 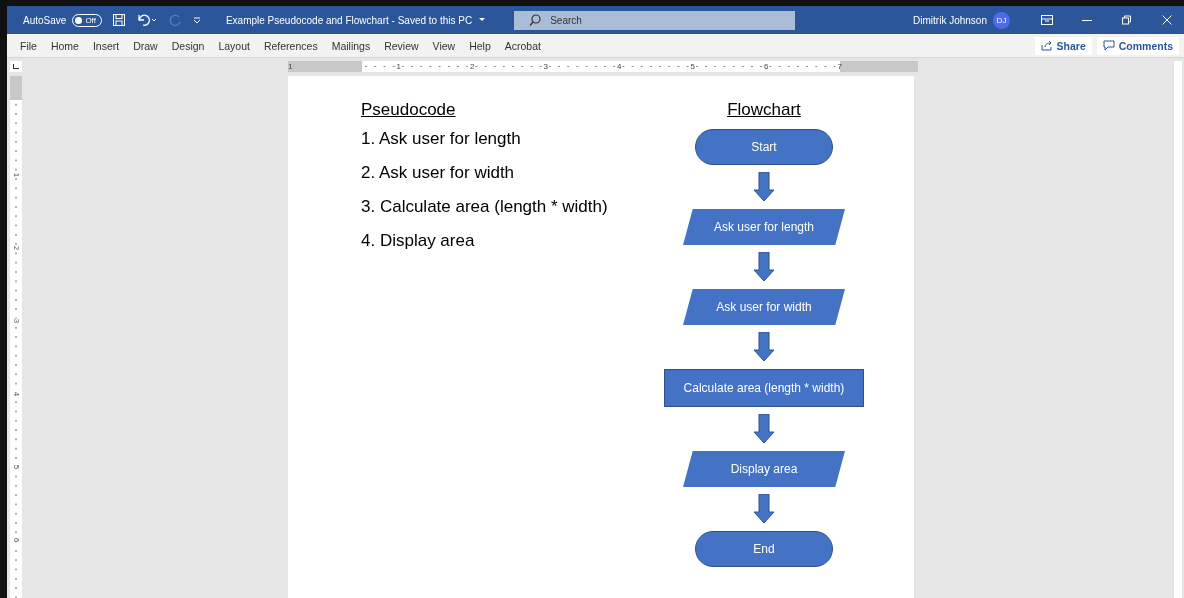 What do you see at coordinates (351, 45) in the screenshot?
I see `menu-tab: Mailings` at bounding box center [351, 45].